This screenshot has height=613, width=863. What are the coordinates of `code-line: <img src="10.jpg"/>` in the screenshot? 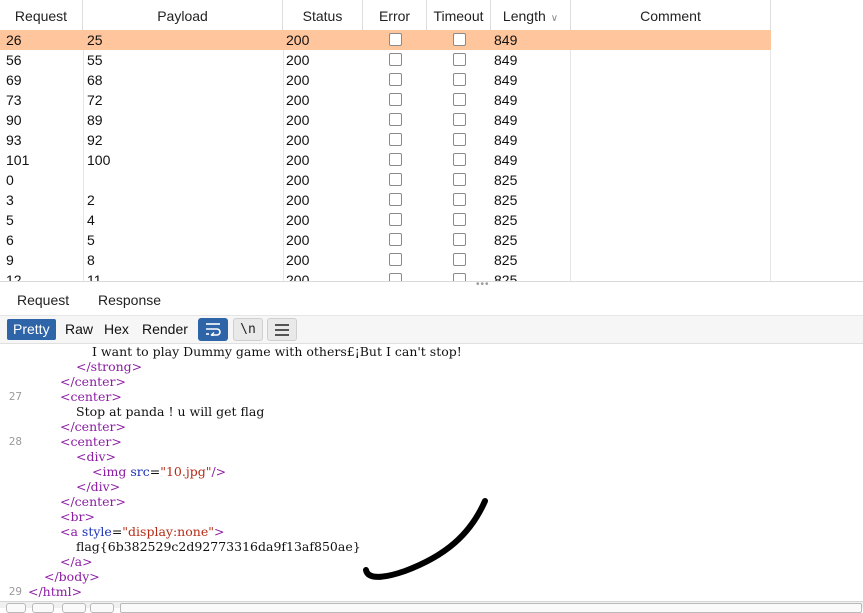 It's located at (431, 471).